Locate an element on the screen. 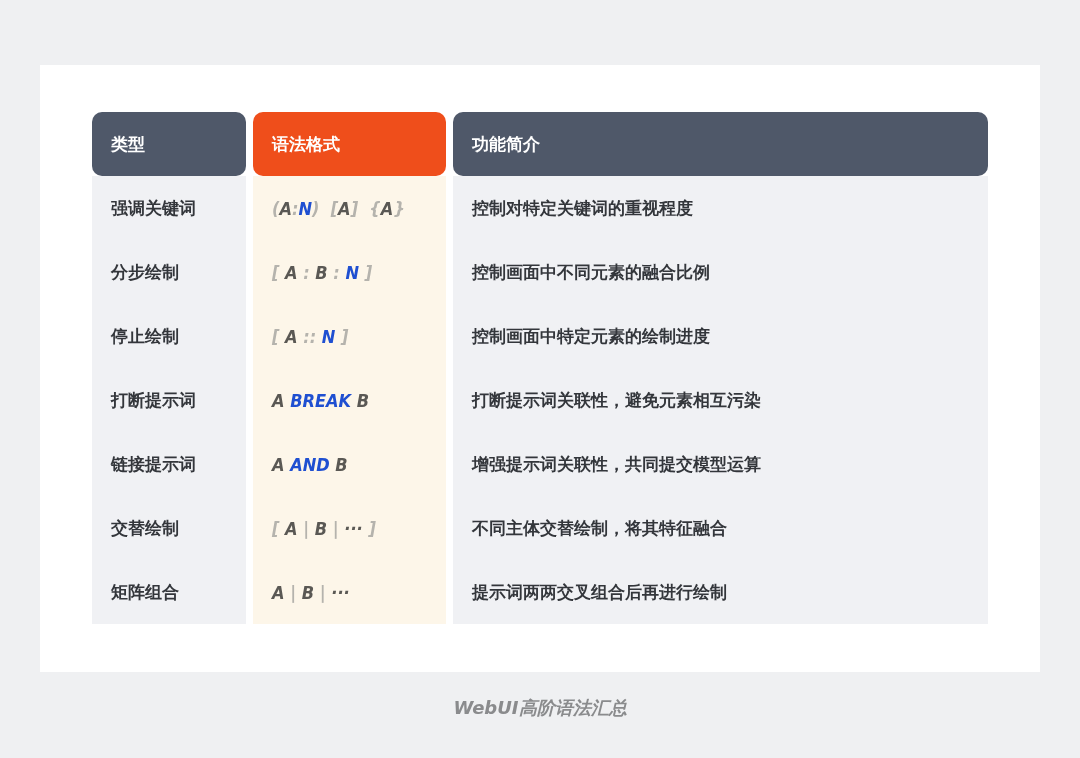 Image resolution: width=1080 pixels, height=758 pixels. table-cell: 强调关键词 is located at coordinates (169, 208).